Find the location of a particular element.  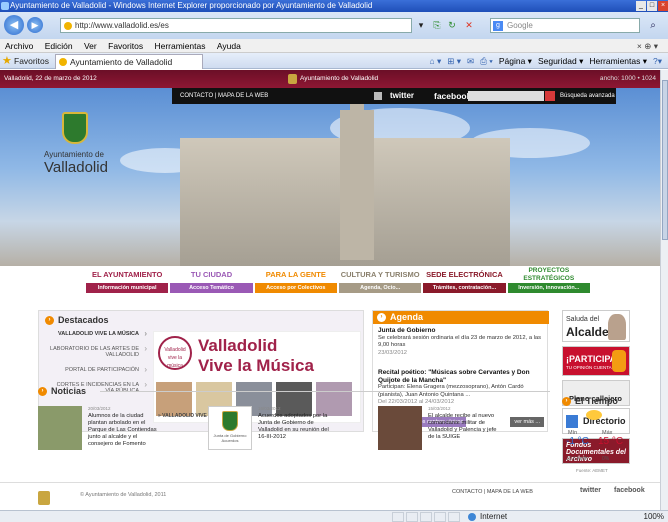

twitter-link: twitter is located at coordinates (402, 96).